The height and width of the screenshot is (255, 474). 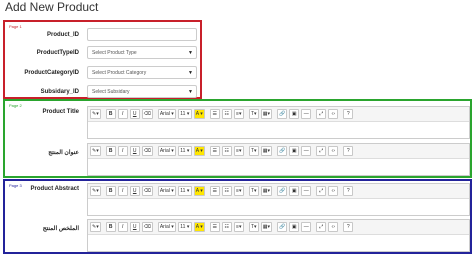 What do you see at coordinates (52, 7) in the screenshot?
I see `page-title: Add New Product` at bounding box center [52, 7].